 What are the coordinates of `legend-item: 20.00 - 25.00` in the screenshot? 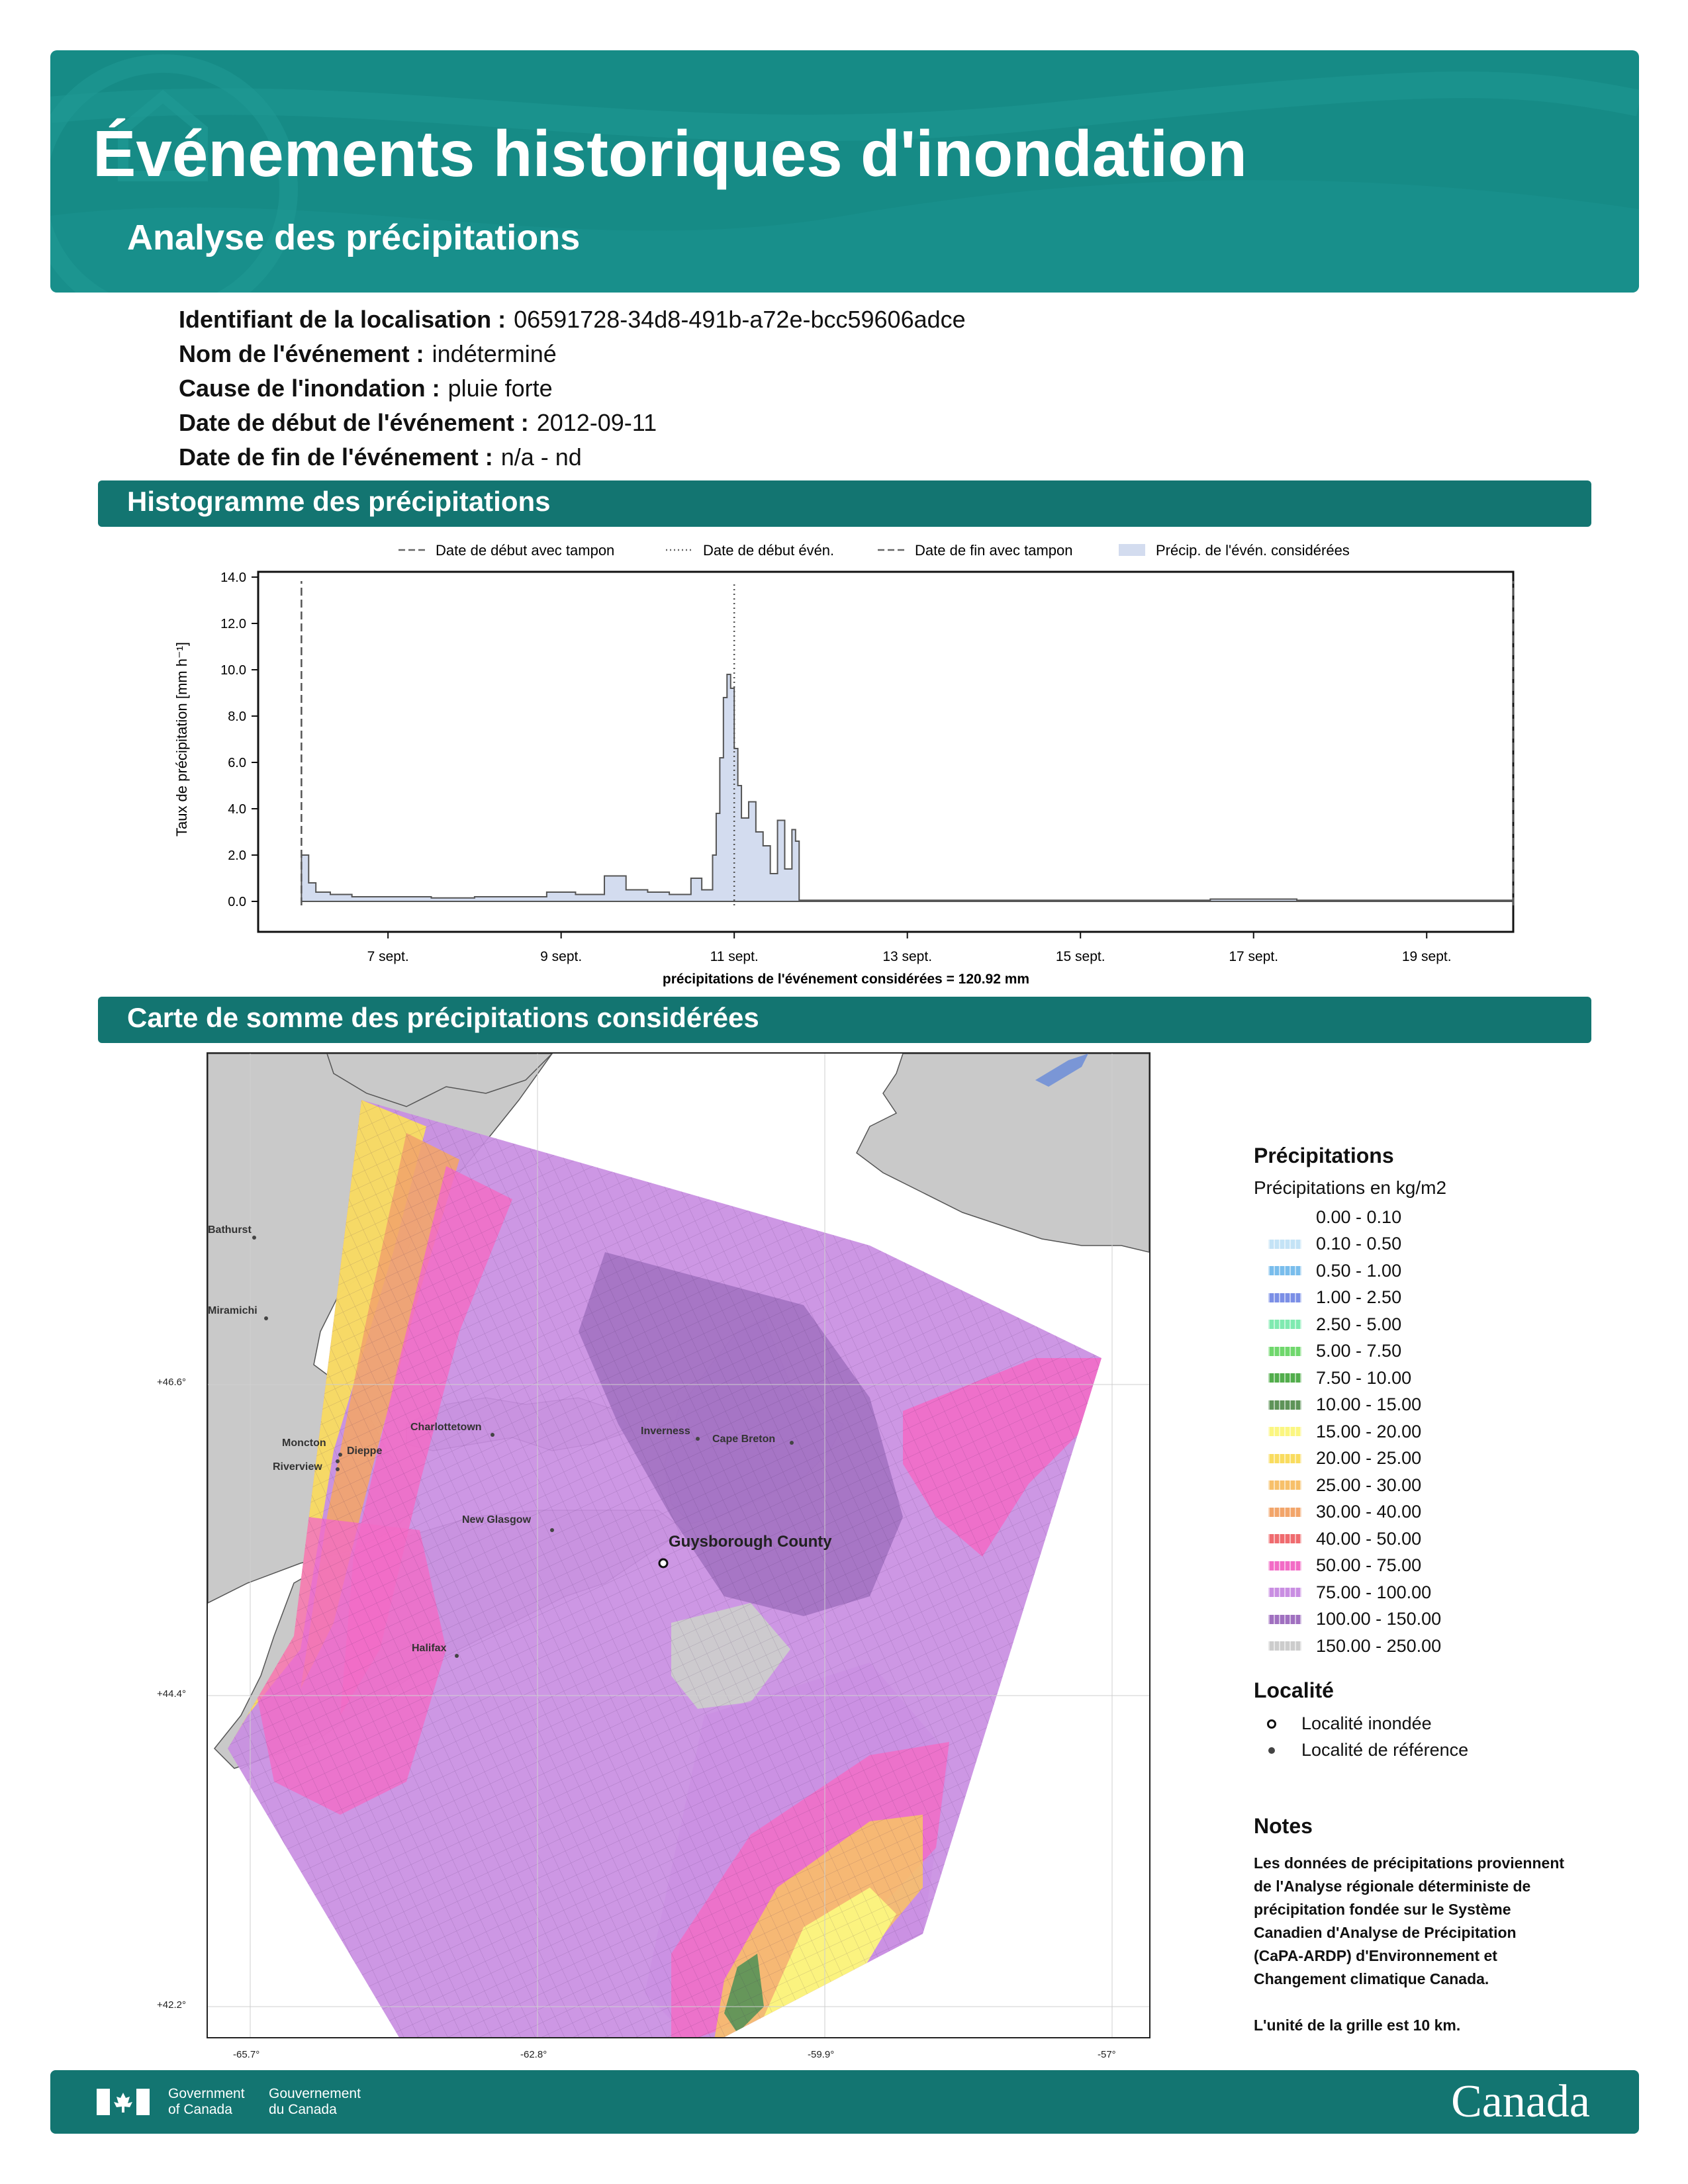 It's located at (1439, 1459).